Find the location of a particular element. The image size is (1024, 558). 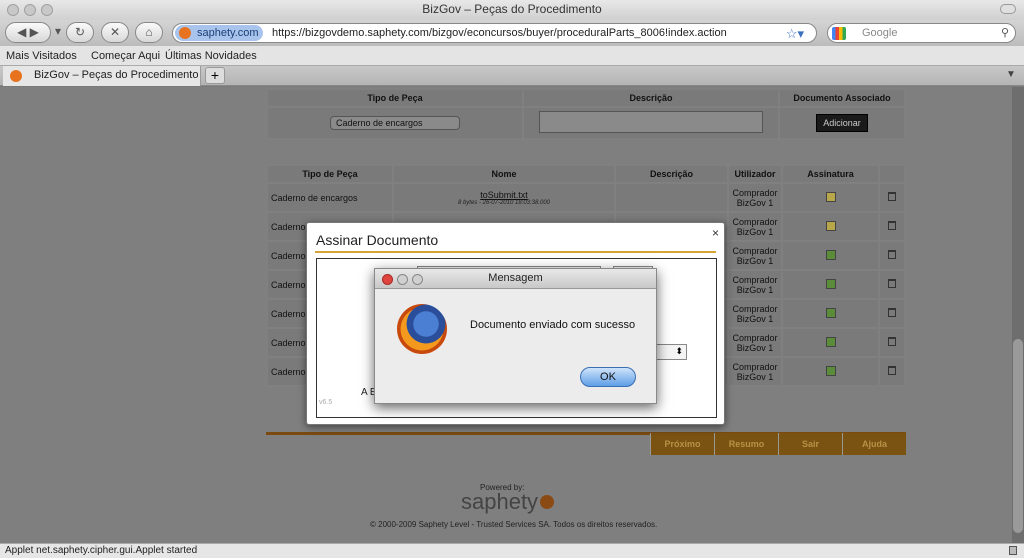

col-nome: Nome is located at coordinates (504, 174).